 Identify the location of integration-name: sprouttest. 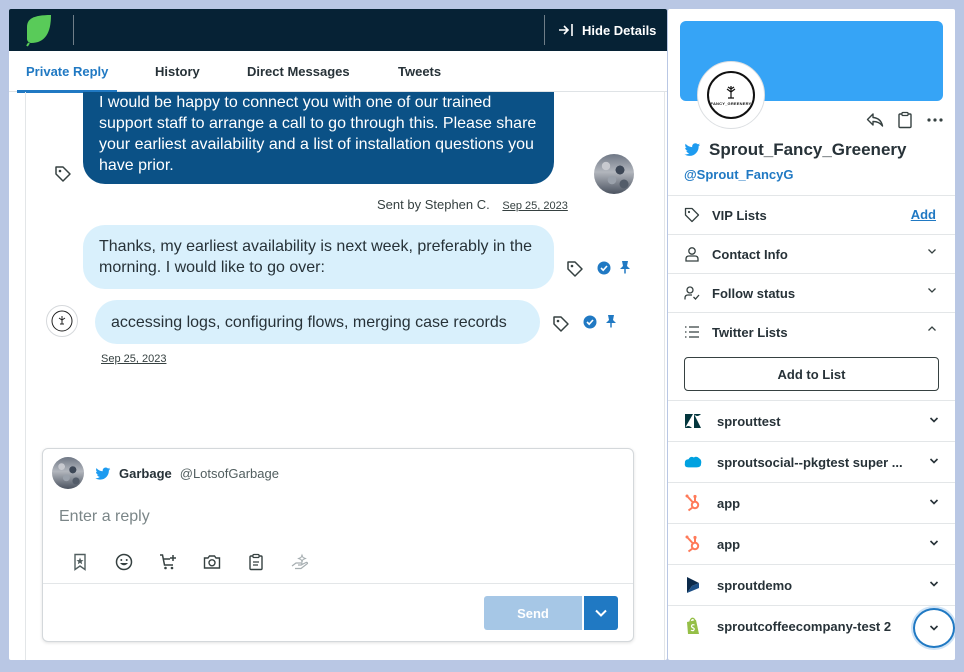
(749, 421).